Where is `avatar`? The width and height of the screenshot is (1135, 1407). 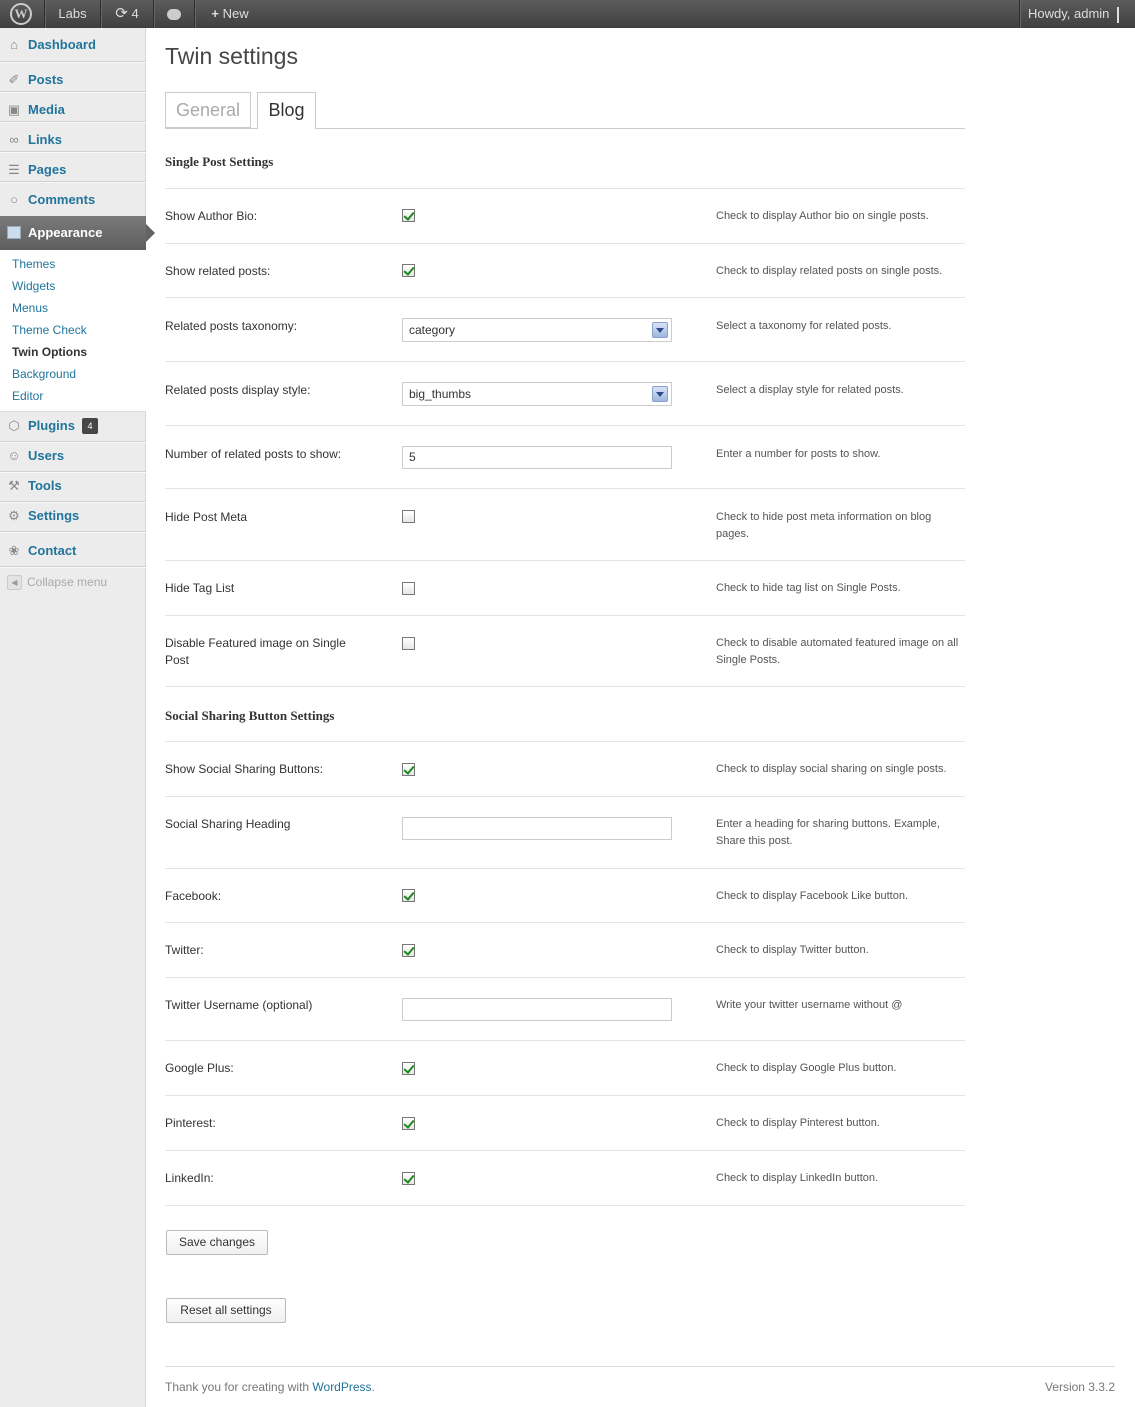
avatar is located at coordinates (1118, 14).